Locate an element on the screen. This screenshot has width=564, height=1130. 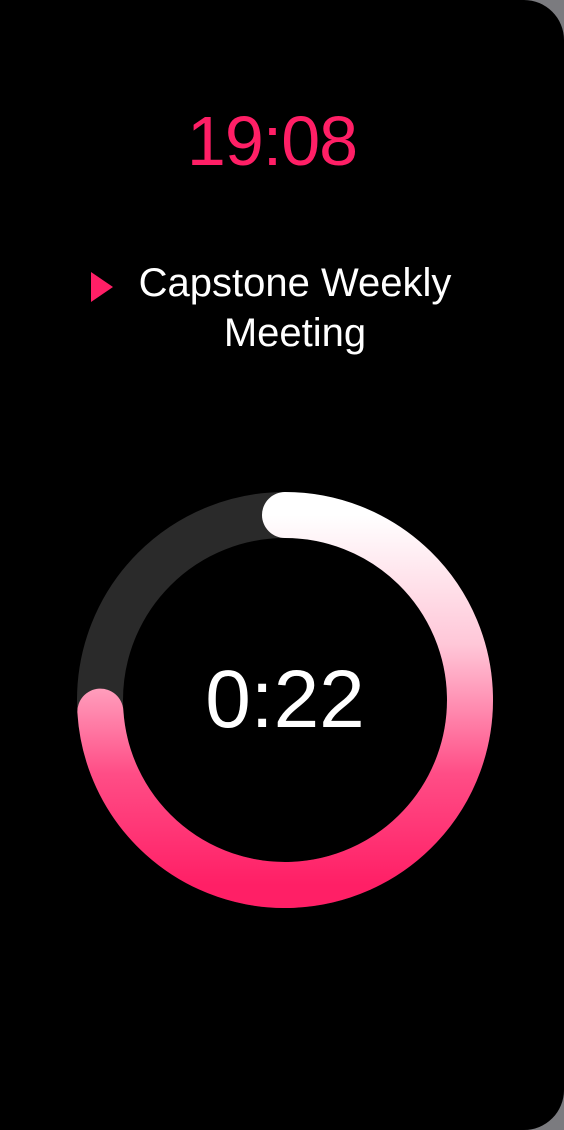
event-row: Capstone Weekly Meeting is located at coordinates (288, 313).